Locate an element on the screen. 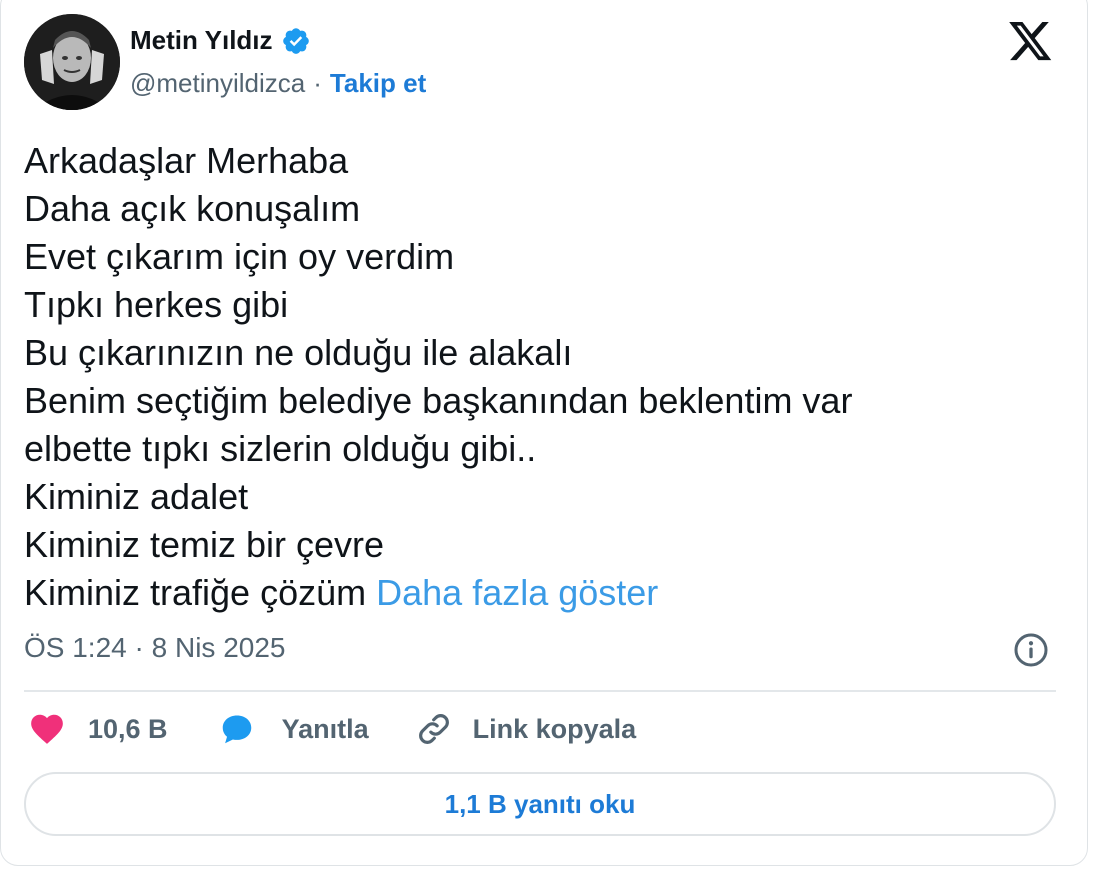 This screenshot has width=1096, height=874. avatar-image is located at coordinates (72, 62).